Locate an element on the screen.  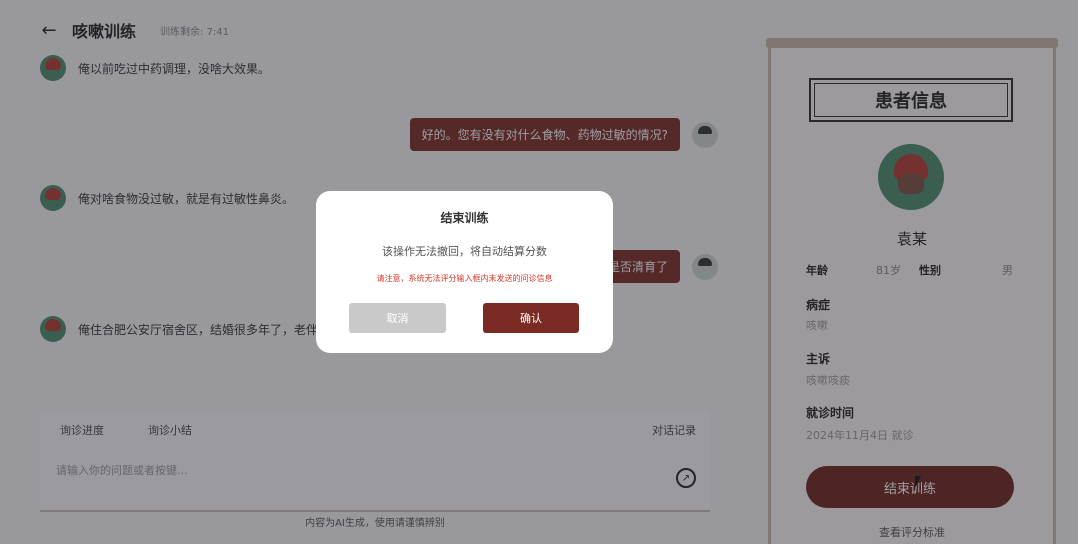
dialog-warning: 请注意，系统无法评分输入框内未发送的问诊信息 is located at coordinates (464, 278).